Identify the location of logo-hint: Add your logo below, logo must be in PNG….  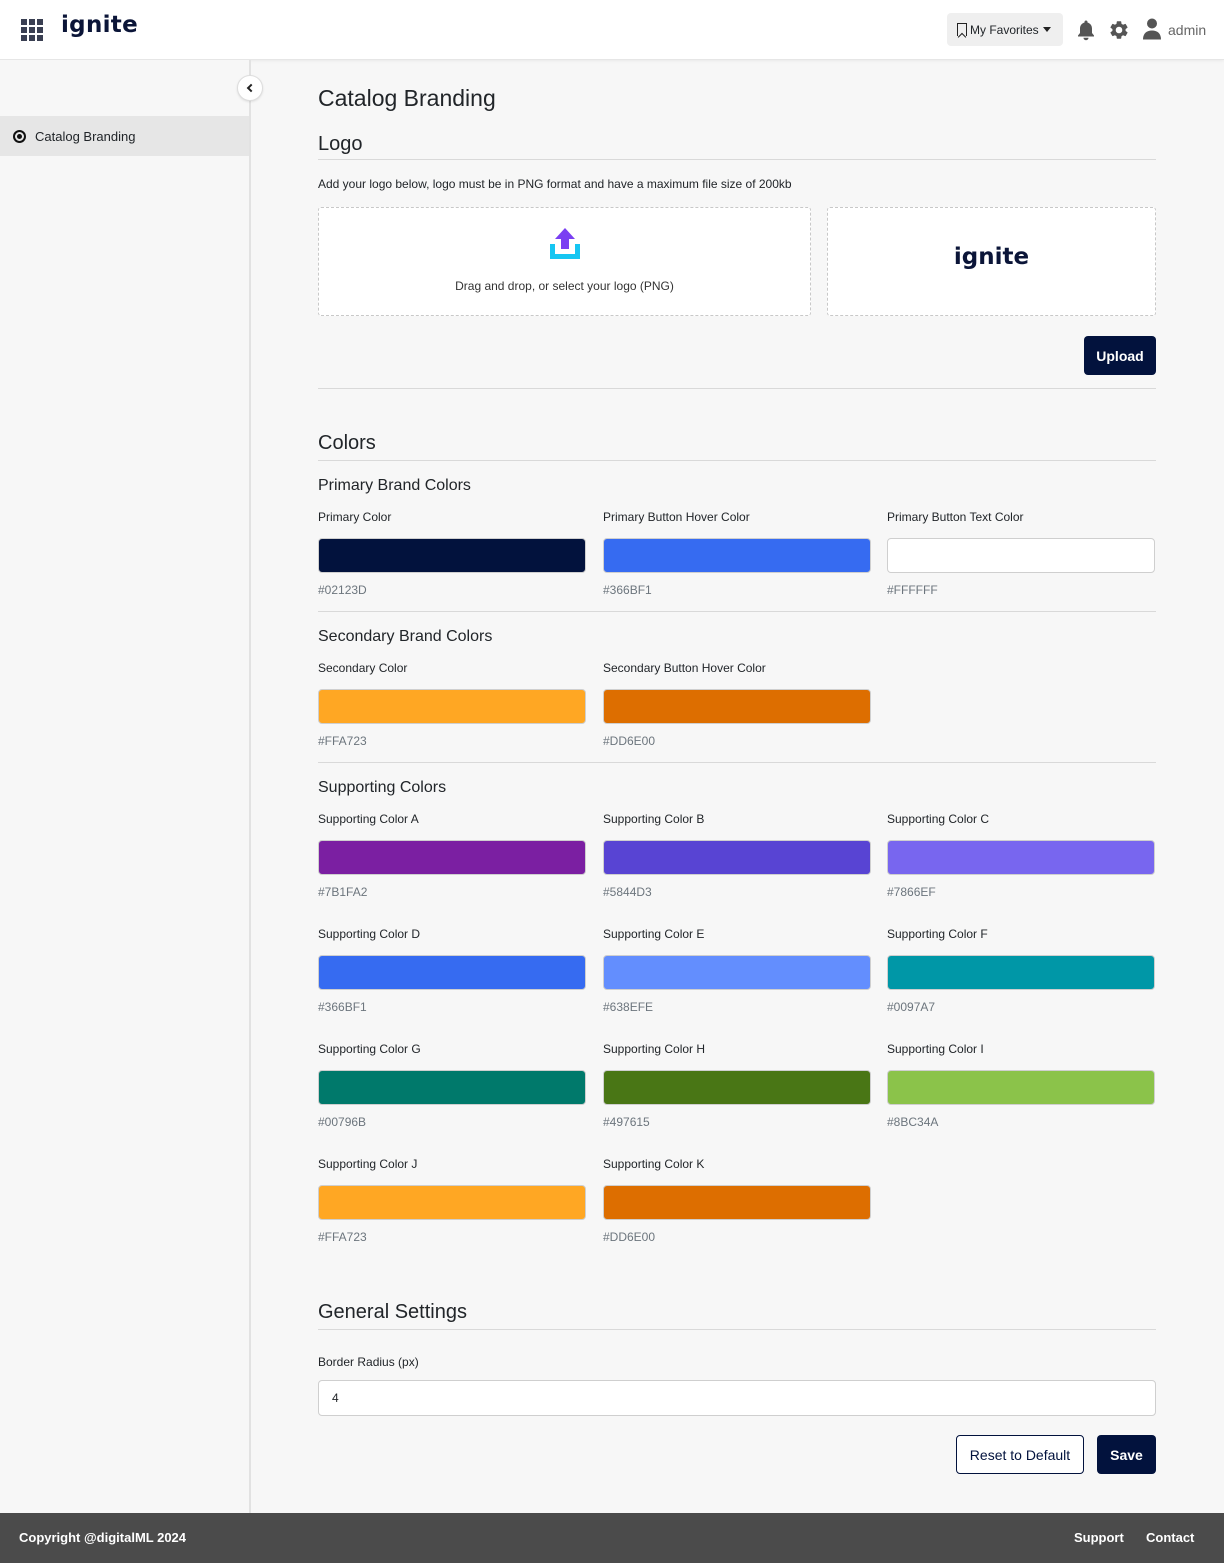
(555, 184).